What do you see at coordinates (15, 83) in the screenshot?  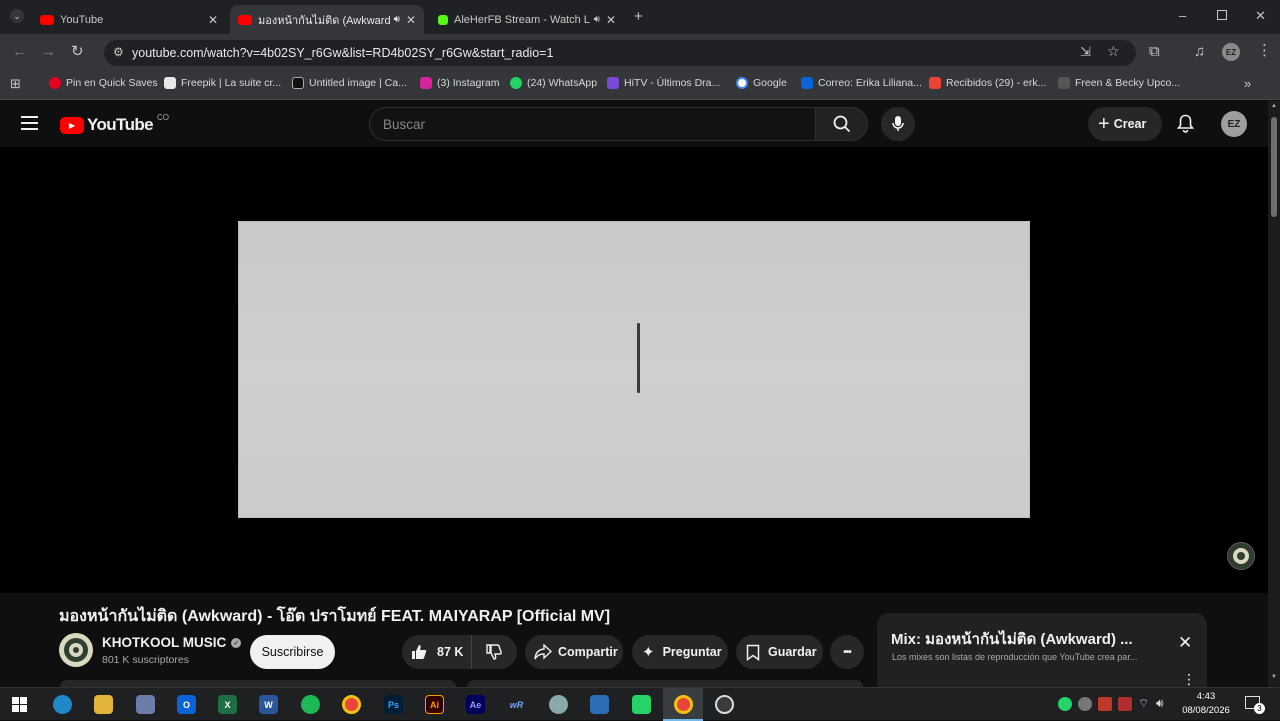 I see `apps-grid-icon: ⊞` at bounding box center [15, 83].